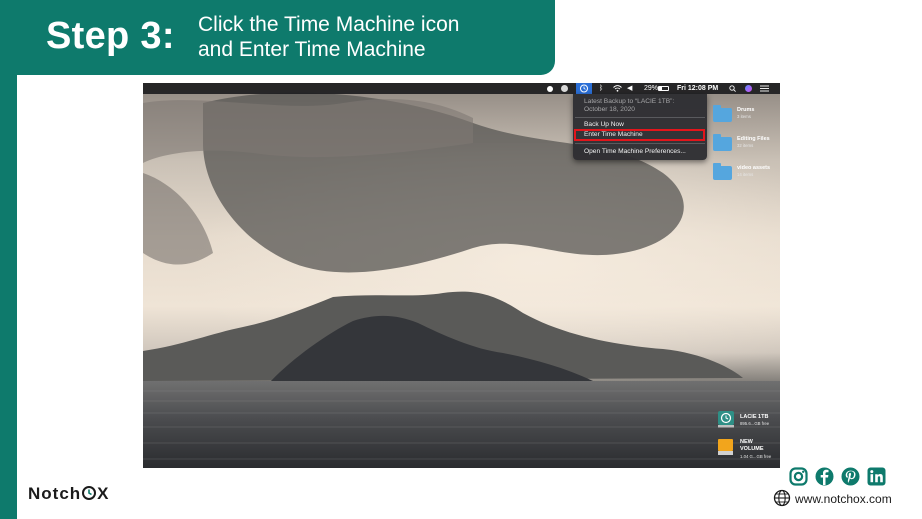 The width and height of the screenshot is (922, 519). I want to click on wifi-icon, so click(617, 88).